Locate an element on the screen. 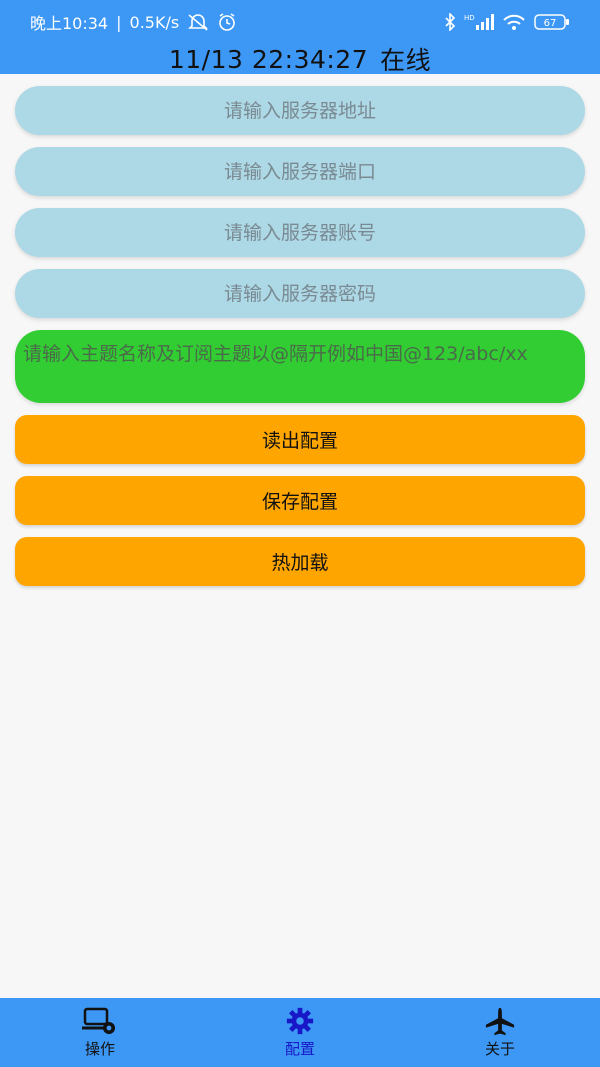  nav-label-config: 配置 is located at coordinates (299, 1049).